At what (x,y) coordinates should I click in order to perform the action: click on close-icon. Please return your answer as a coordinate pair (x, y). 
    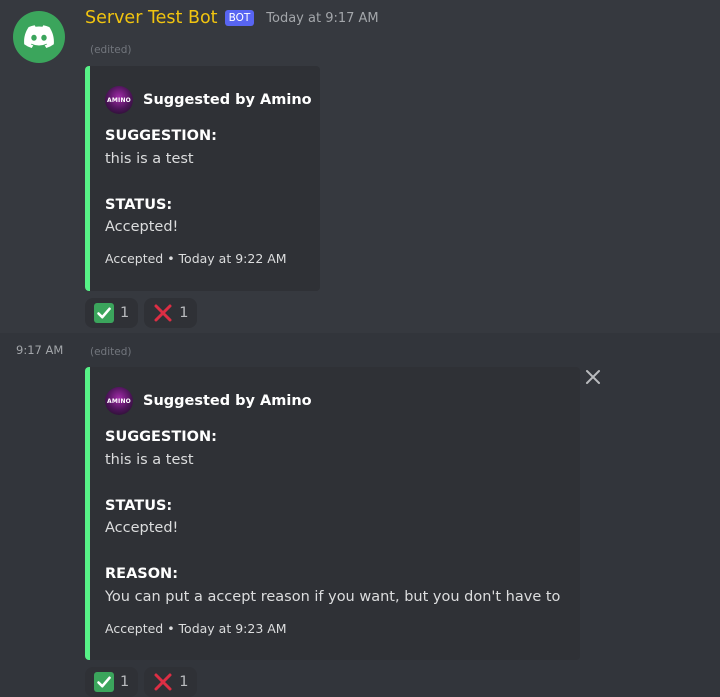
    Looking at the image, I should click on (593, 377).